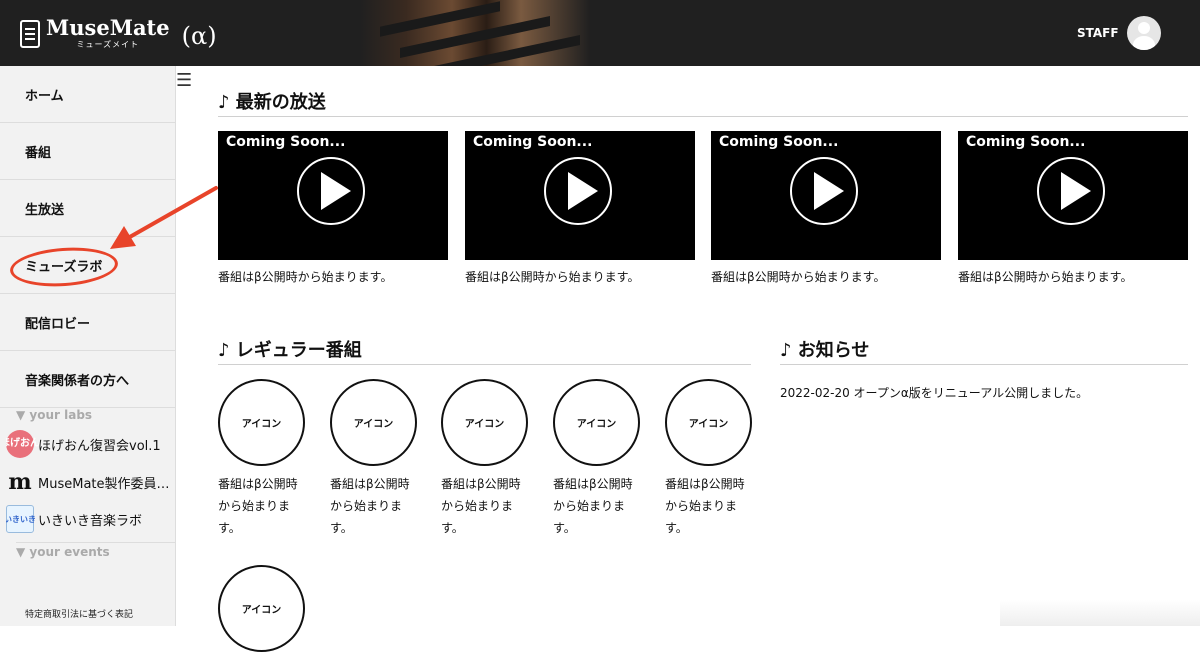 The width and height of the screenshot is (1200, 652). I want to click on legal-notice-link: 特定商取引法に基づく表記, so click(79, 613).